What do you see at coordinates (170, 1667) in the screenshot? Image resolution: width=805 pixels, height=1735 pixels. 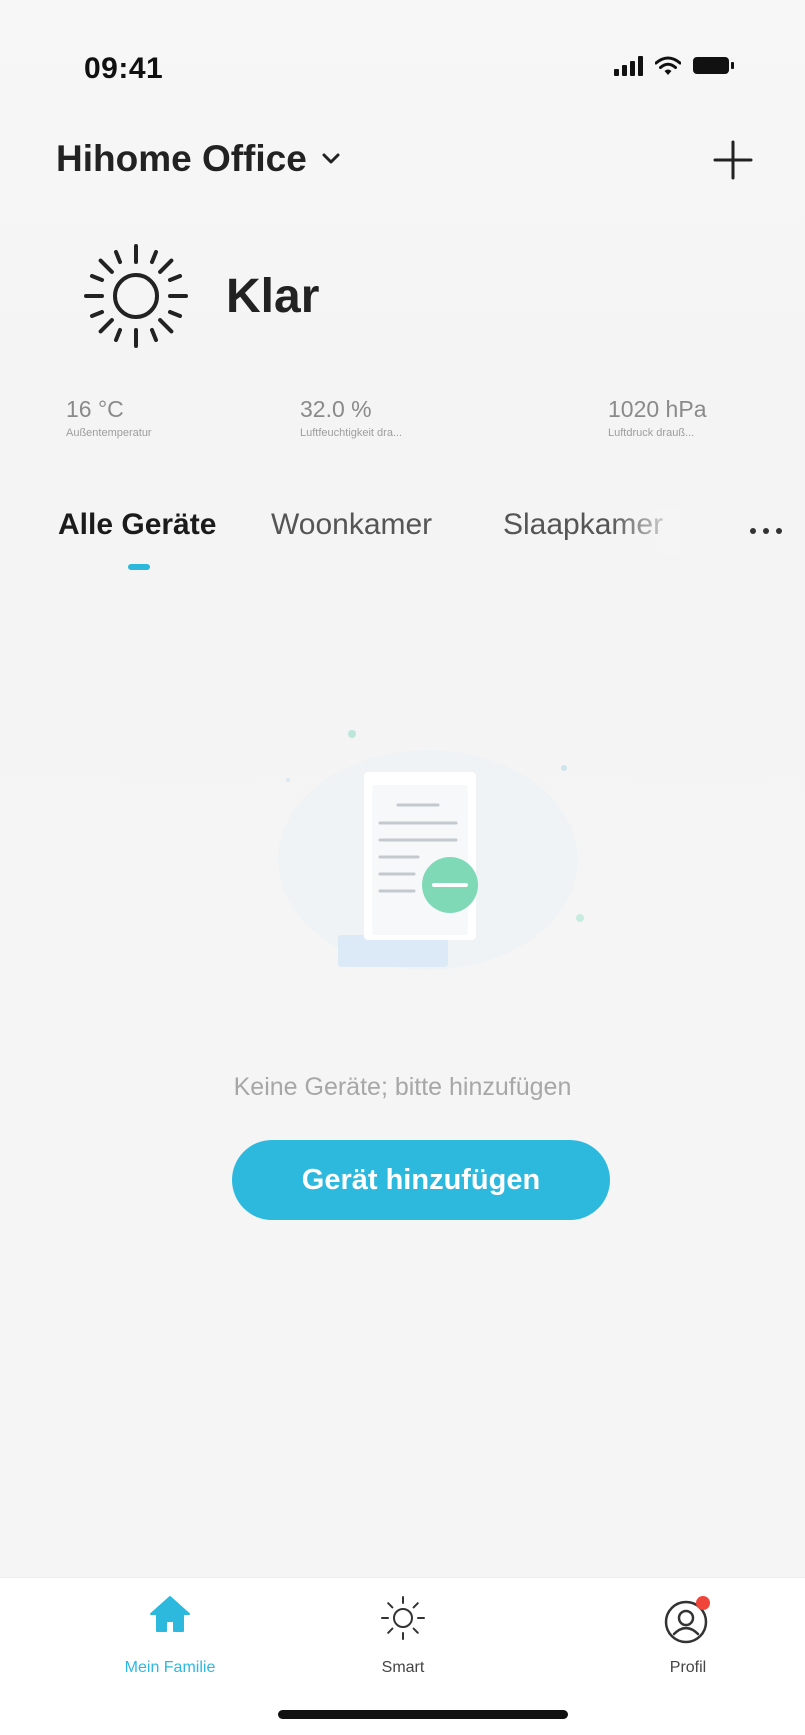 I see `nav-label: Mein Familie` at bounding box center [170, 1667].